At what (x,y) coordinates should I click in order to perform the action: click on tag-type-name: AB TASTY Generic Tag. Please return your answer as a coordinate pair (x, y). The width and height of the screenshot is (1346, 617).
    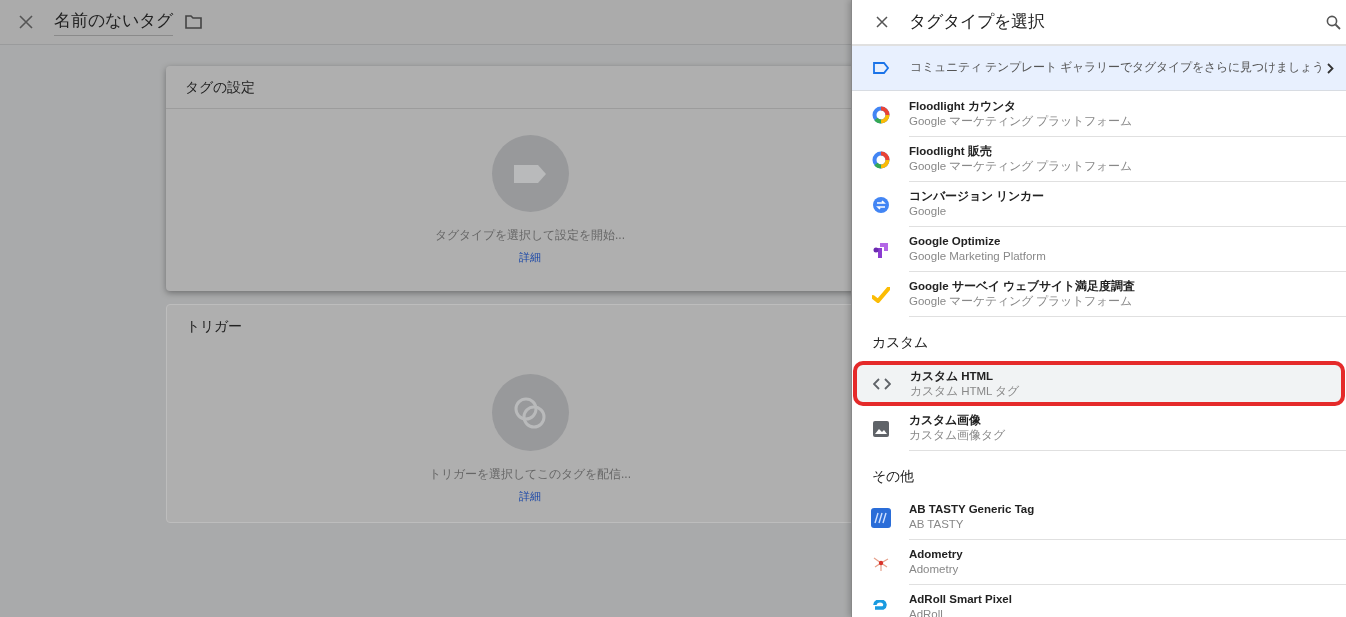
    Looking at the image, I should click on (972, 509).